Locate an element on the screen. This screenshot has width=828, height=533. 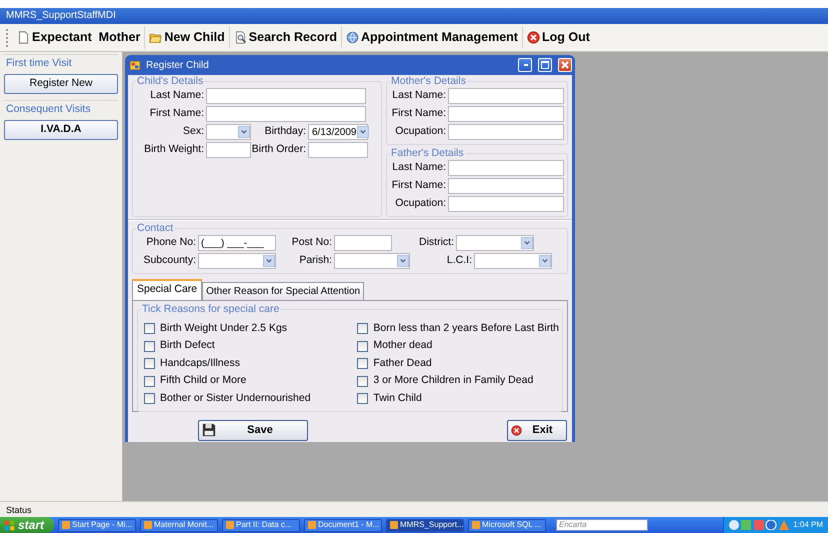
toolbar-grip is located at coordinates (7, 37).